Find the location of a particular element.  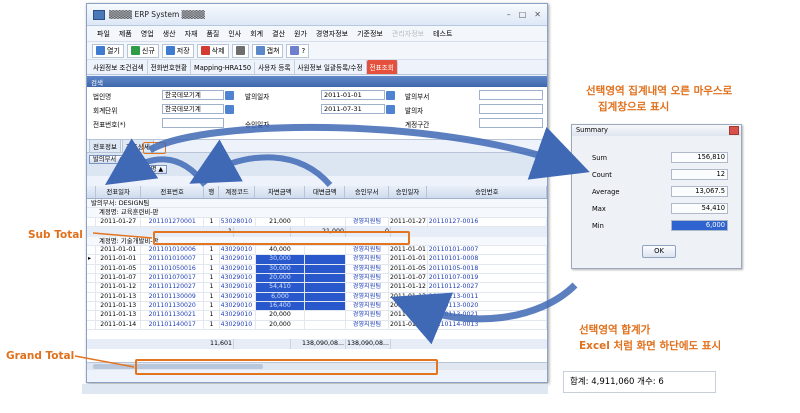

acctunit-field: 한국데모기계 is located at coordinates (193, 109).